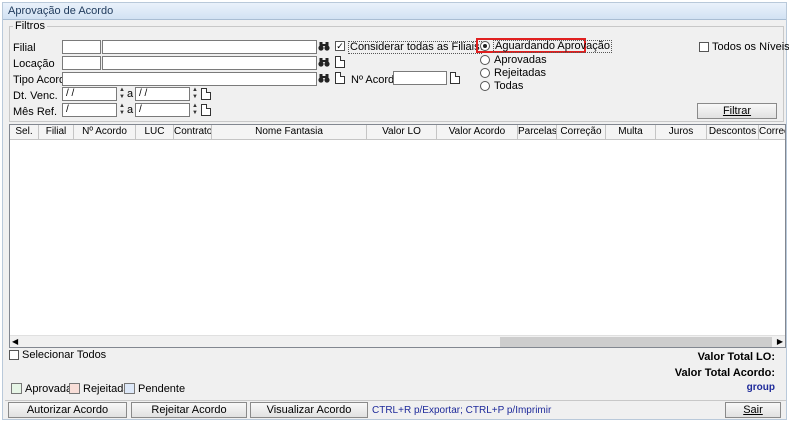  I want to click on visualizar-acordo-button: Visualizar Acordo, so click(309, 410).